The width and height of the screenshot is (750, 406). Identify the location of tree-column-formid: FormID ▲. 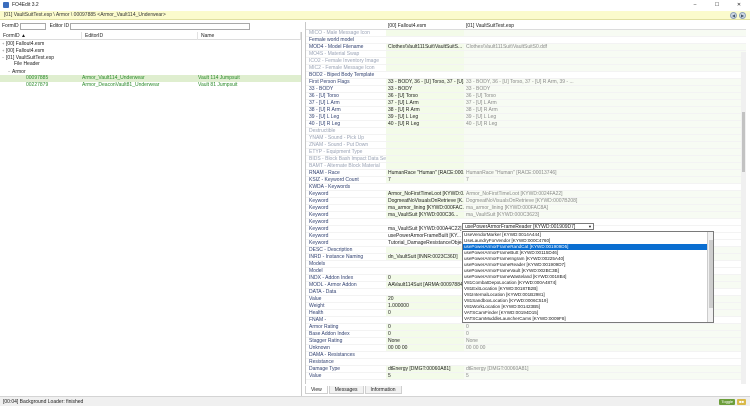
(41, 35).